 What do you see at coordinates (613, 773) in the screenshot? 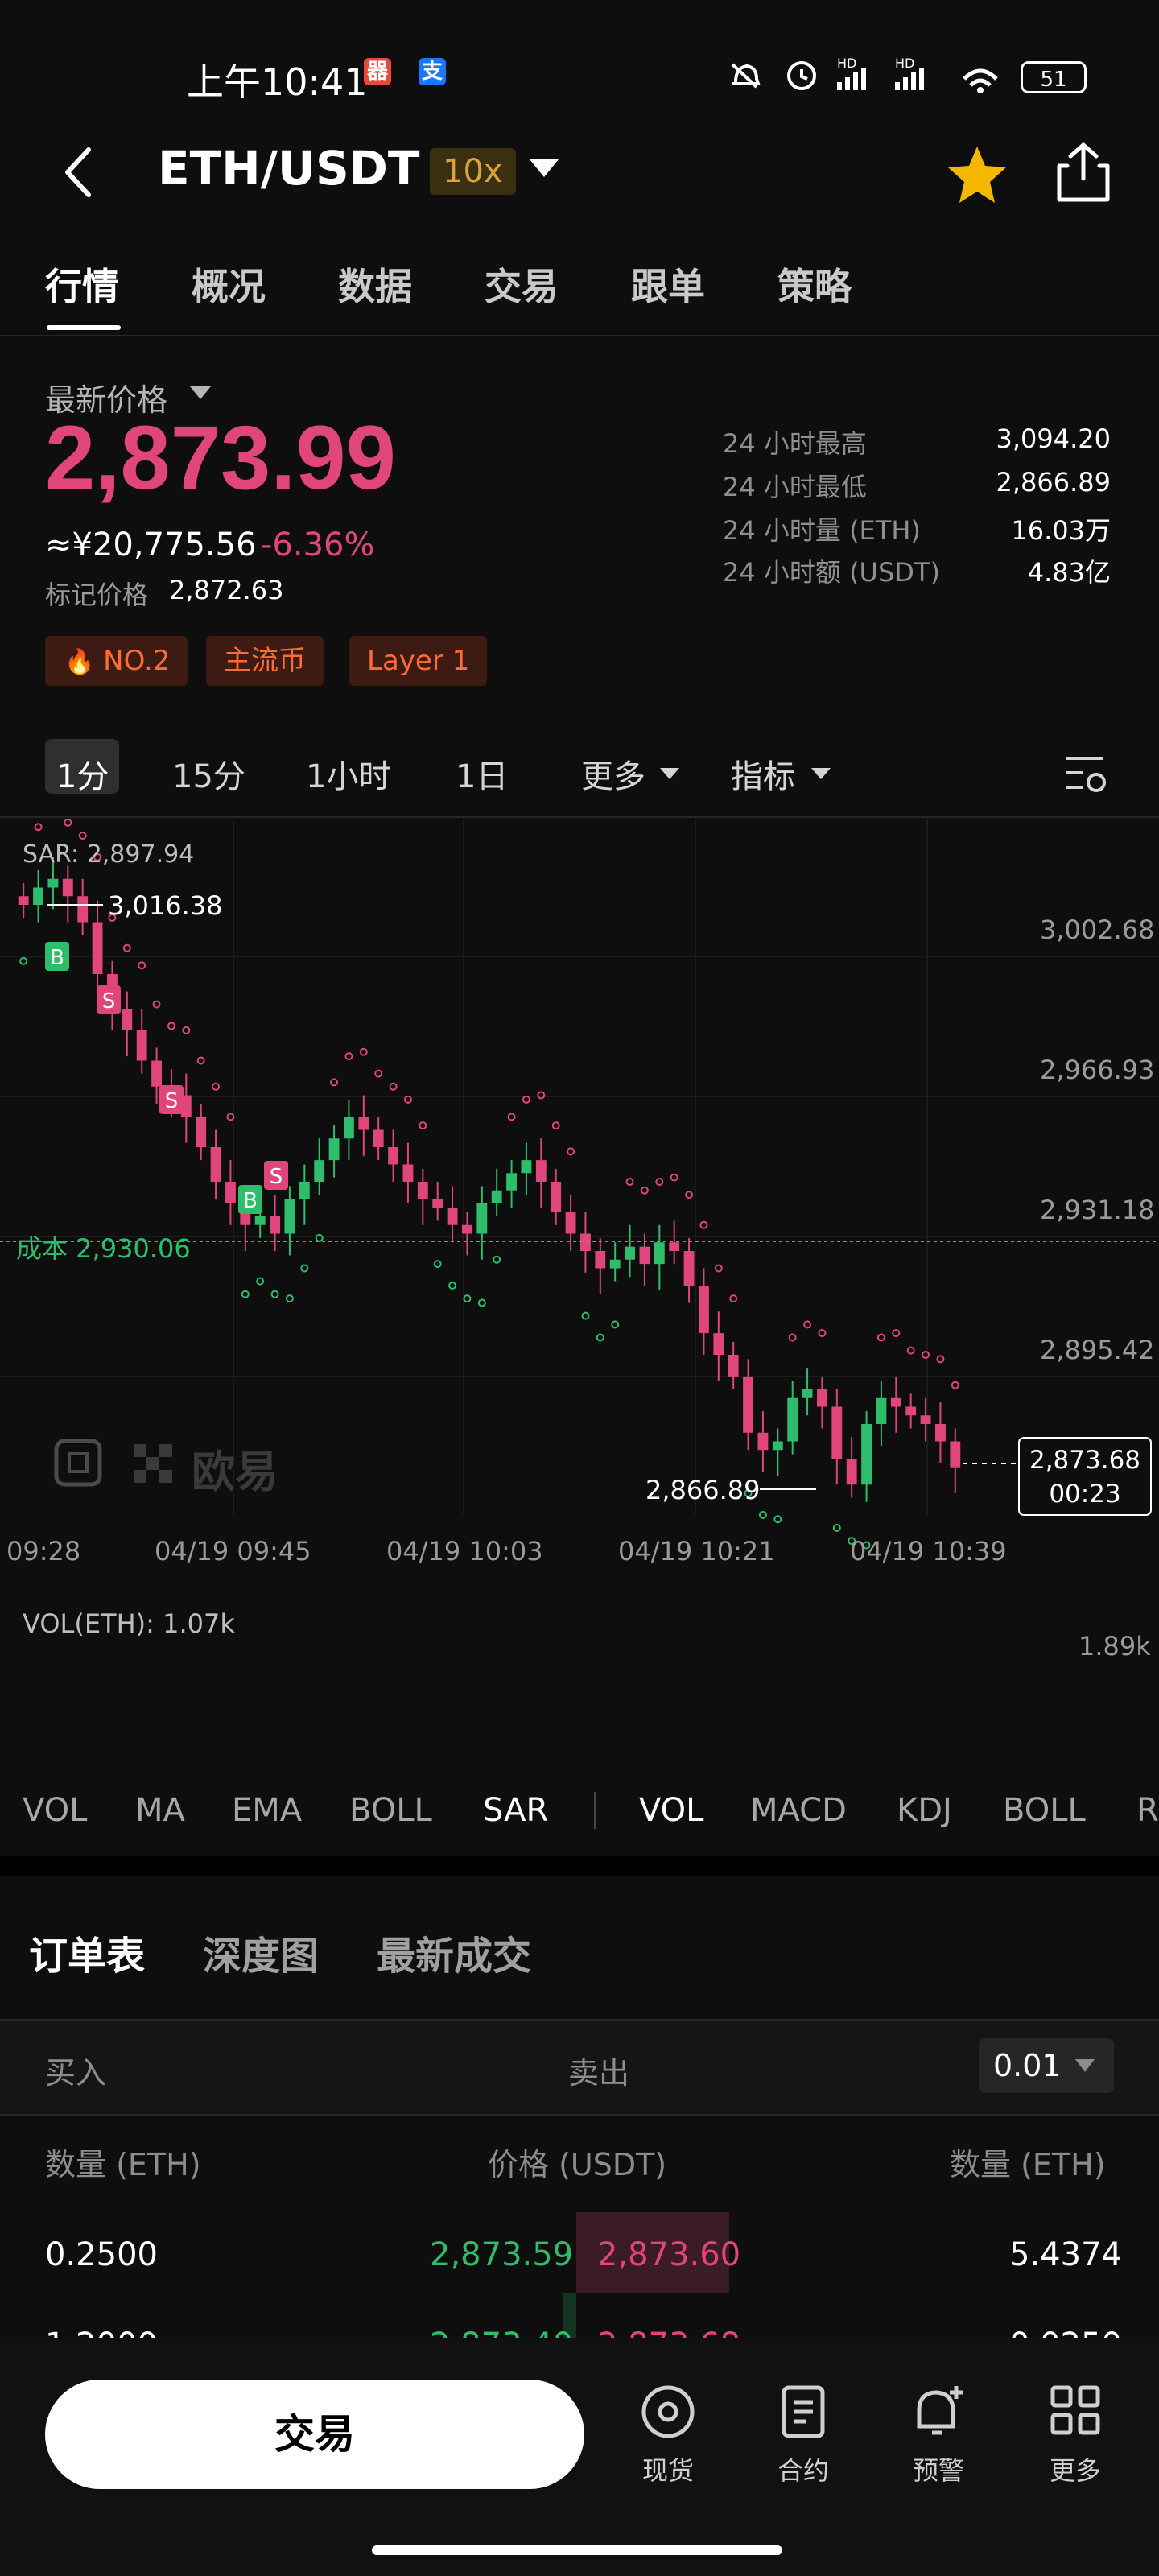
I see `interval-more: 更多` at bounding box center [613, 773].